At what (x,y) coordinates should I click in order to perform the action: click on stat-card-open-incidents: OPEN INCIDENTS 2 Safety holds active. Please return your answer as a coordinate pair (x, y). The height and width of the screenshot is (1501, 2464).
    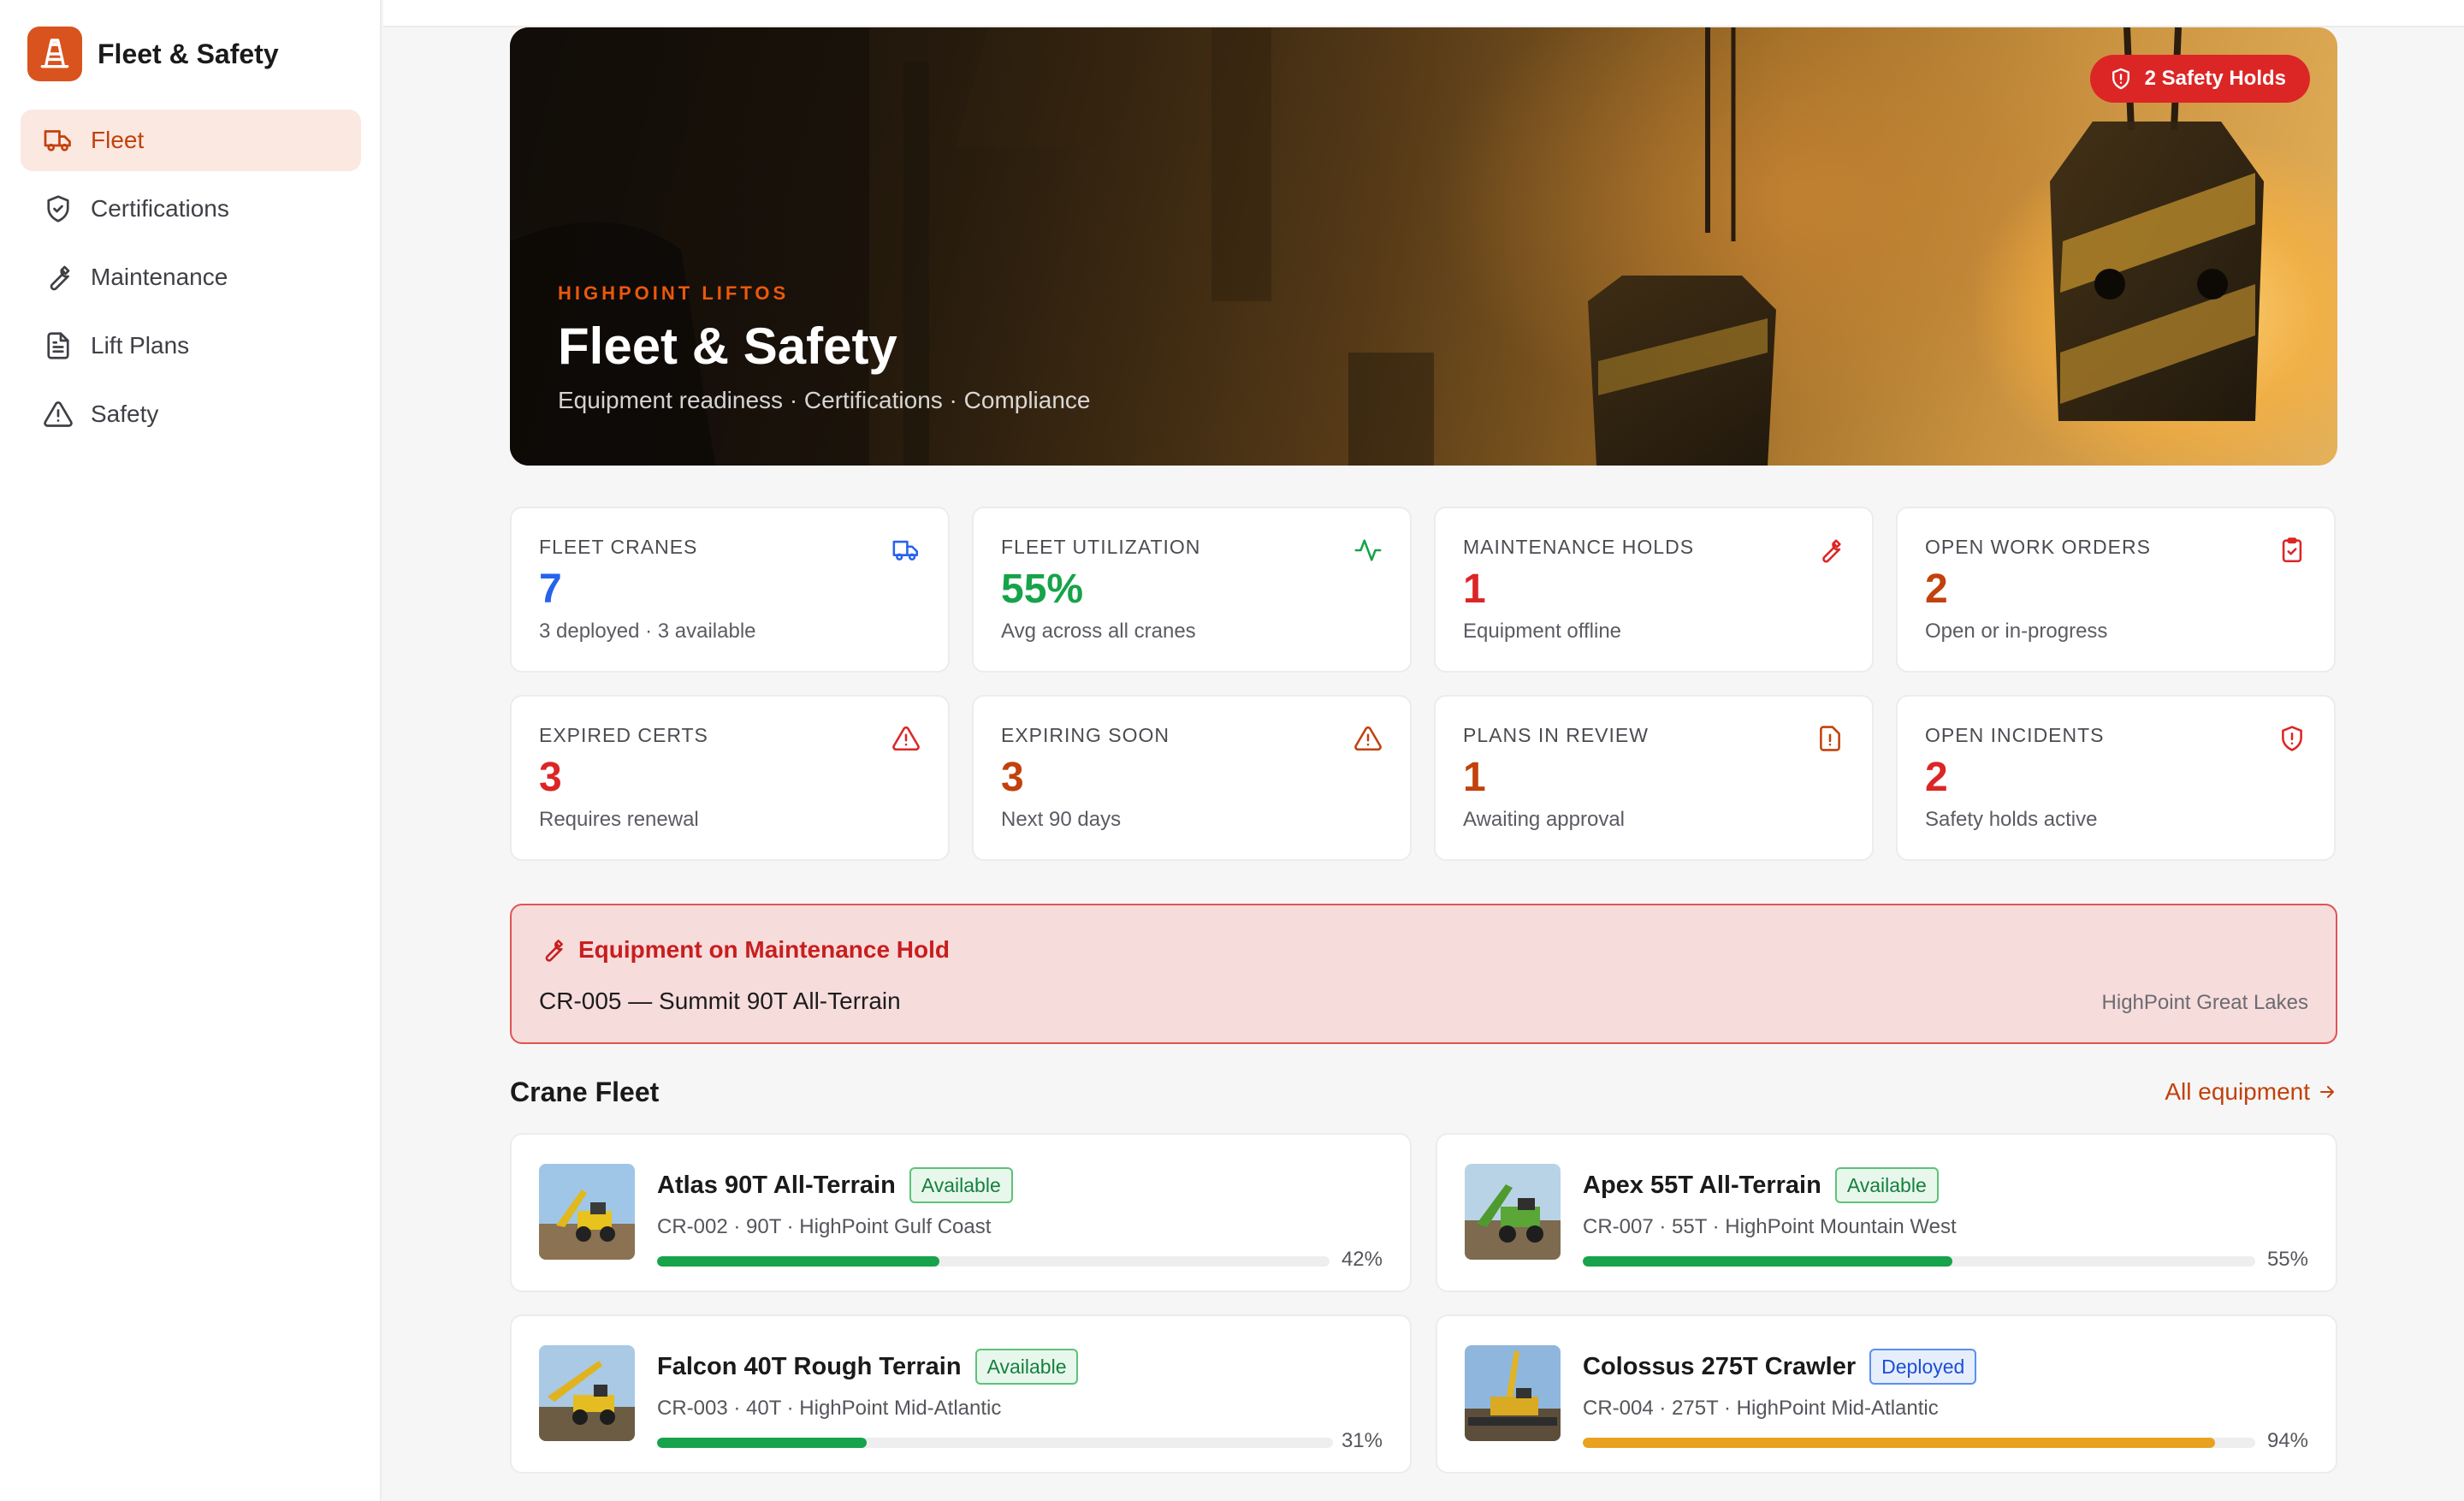
    Looking at the image, I should click on (2116, 778).